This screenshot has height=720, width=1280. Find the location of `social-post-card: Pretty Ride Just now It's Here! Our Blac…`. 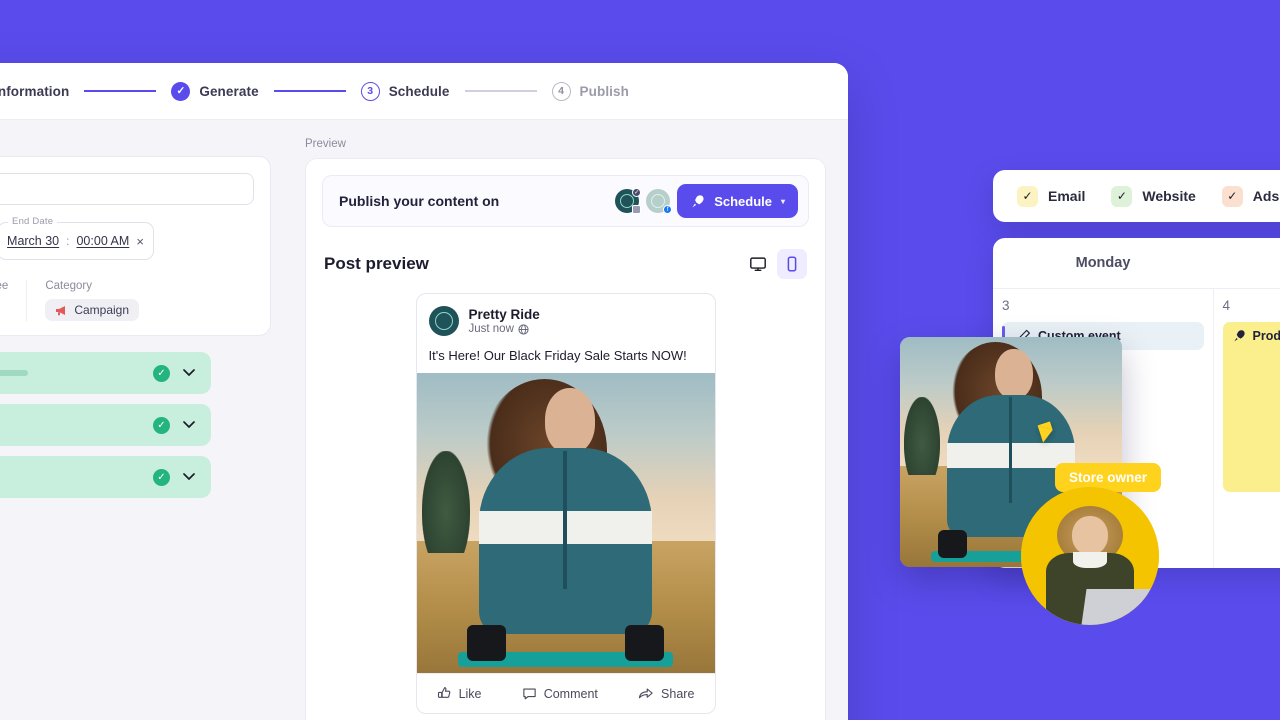

social-post-card: Pretty Ride Just now It's Here! Our Blac… is located at coordinates (565, 503).